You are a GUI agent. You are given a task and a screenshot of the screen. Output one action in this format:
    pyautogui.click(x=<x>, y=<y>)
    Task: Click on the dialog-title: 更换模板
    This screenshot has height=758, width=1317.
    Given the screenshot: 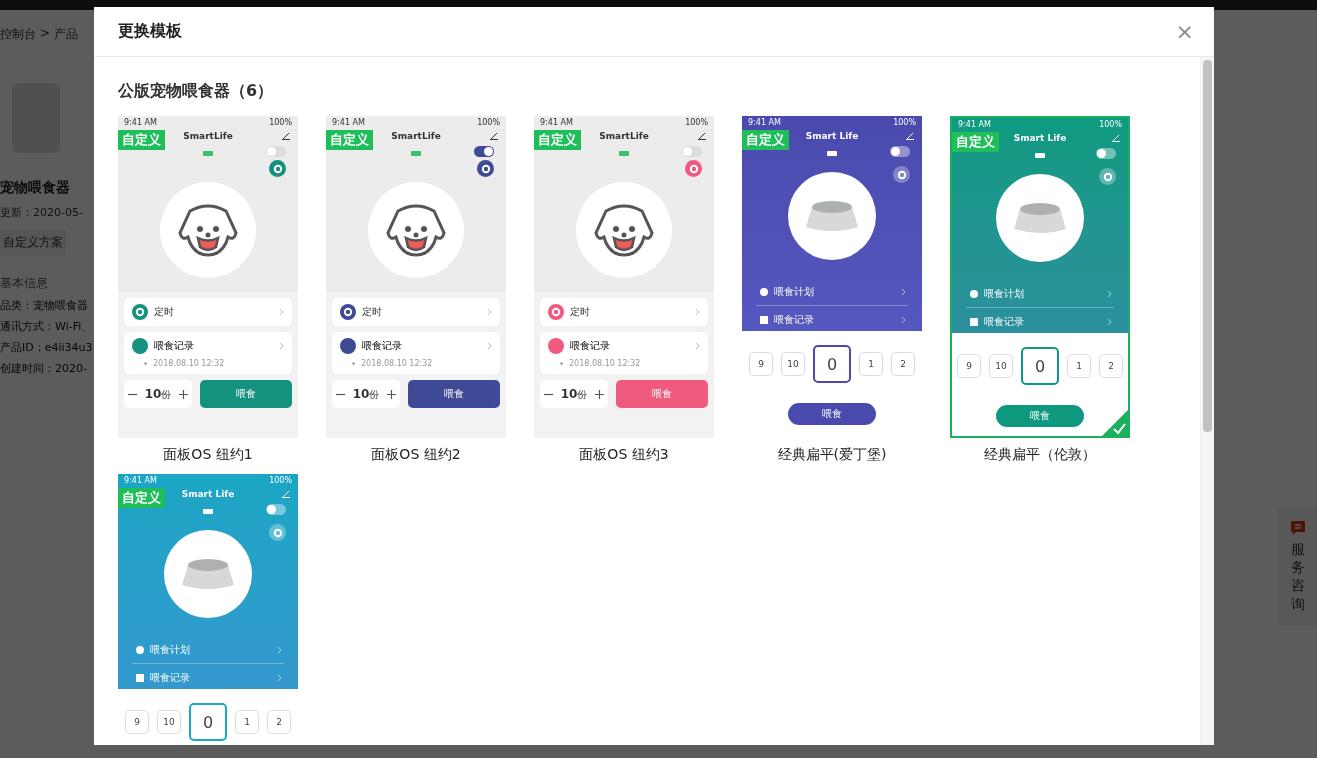 What is the action you would take?
    pyautogui.click(x=150, y=31)
    